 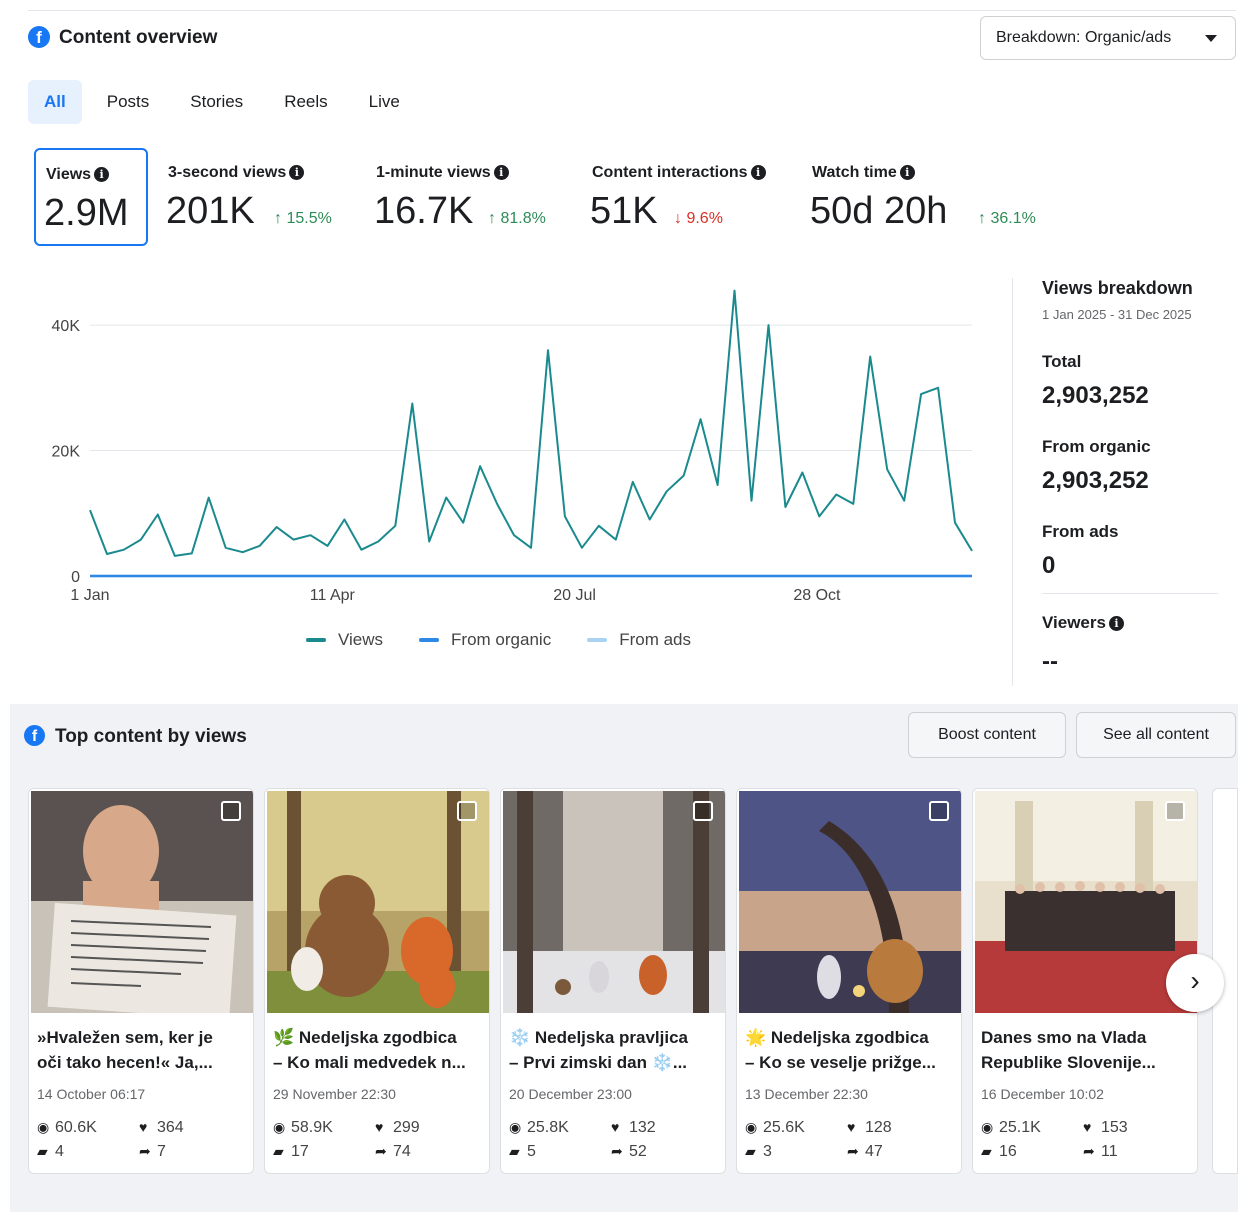 I want to click on shares-stat: ➦ 52, so click(x=629, y=1152).